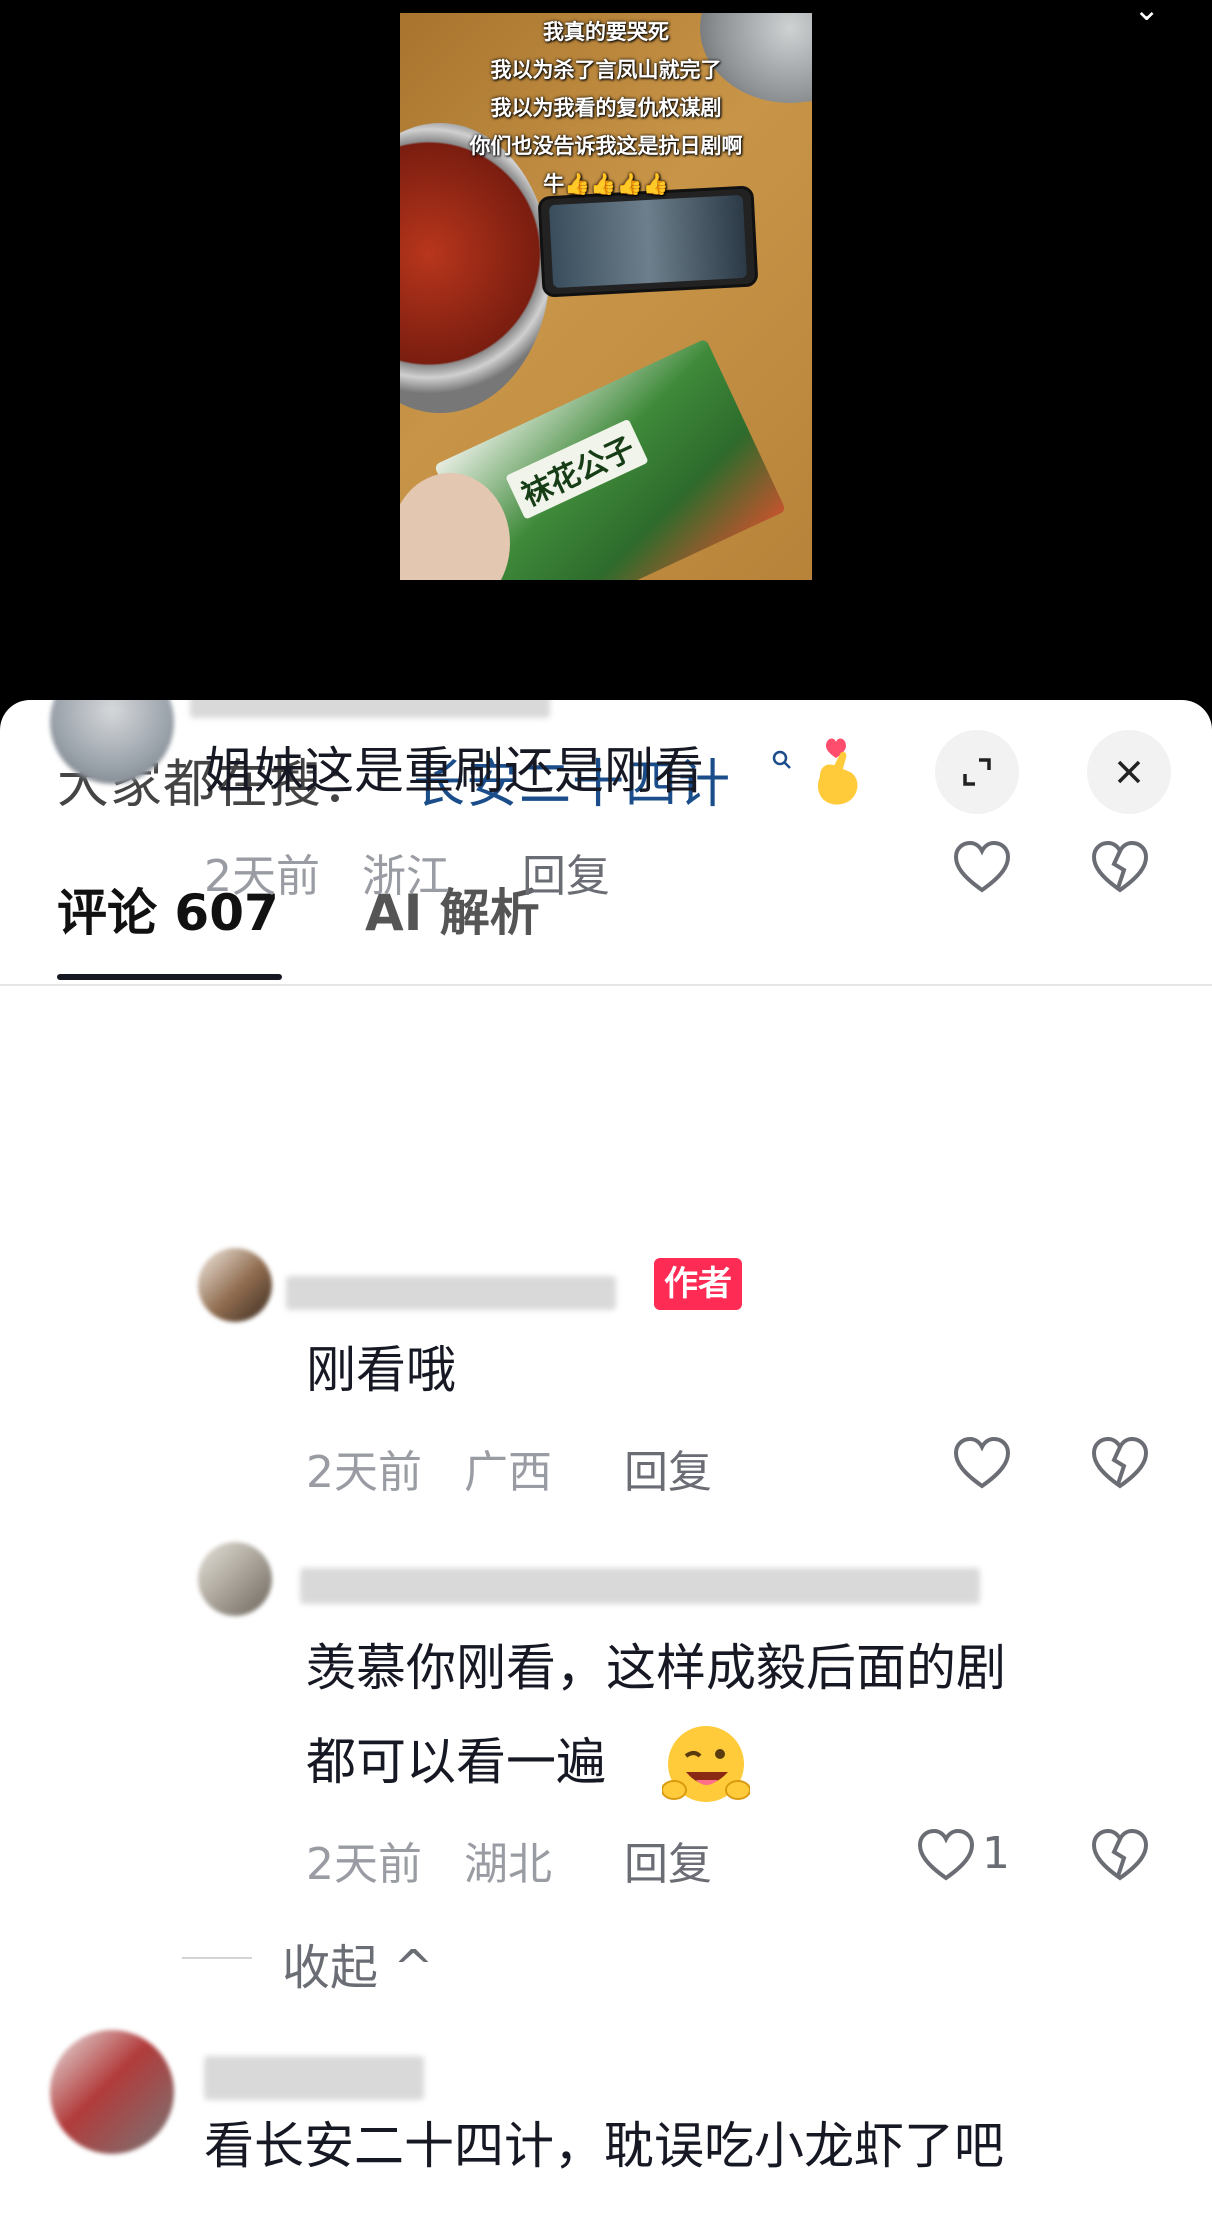 The width and height of the screenshot is (1212, 2234). I want to click on close-icon, so click(1129, 772).